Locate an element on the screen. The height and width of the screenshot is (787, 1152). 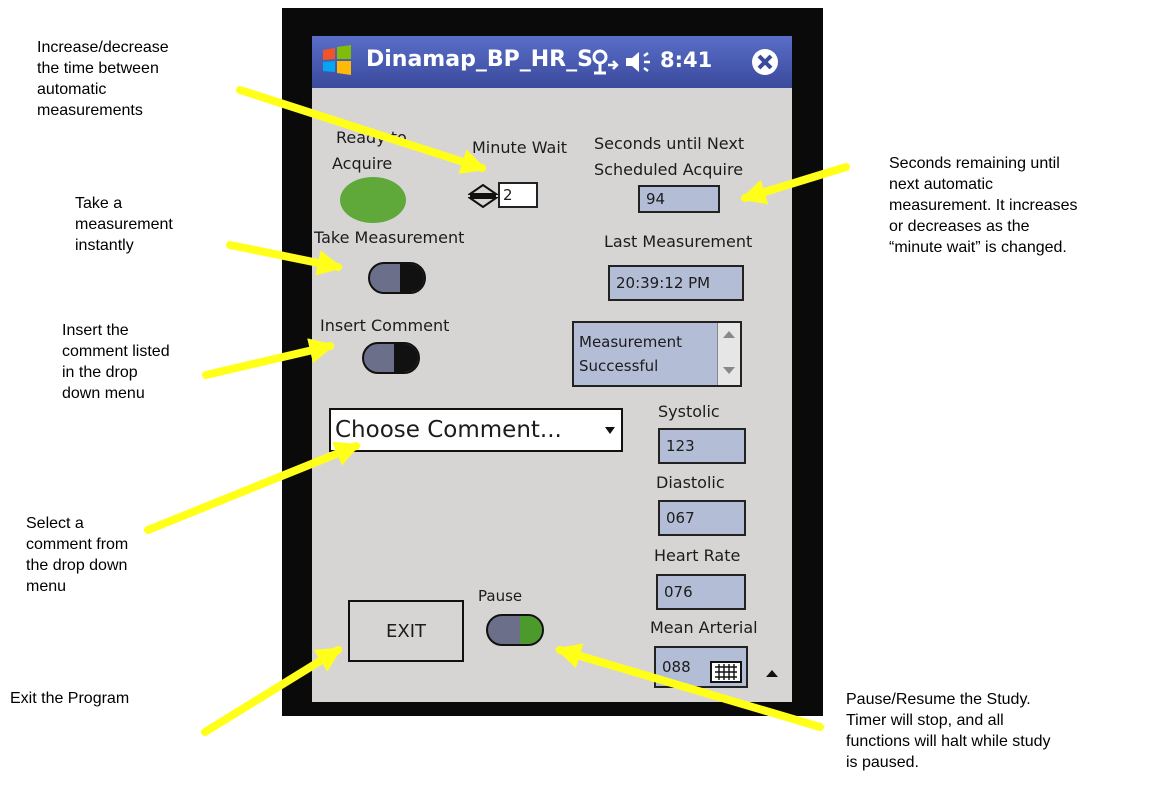
arrow-seconds-remaining is located at coordinates (795, 184).